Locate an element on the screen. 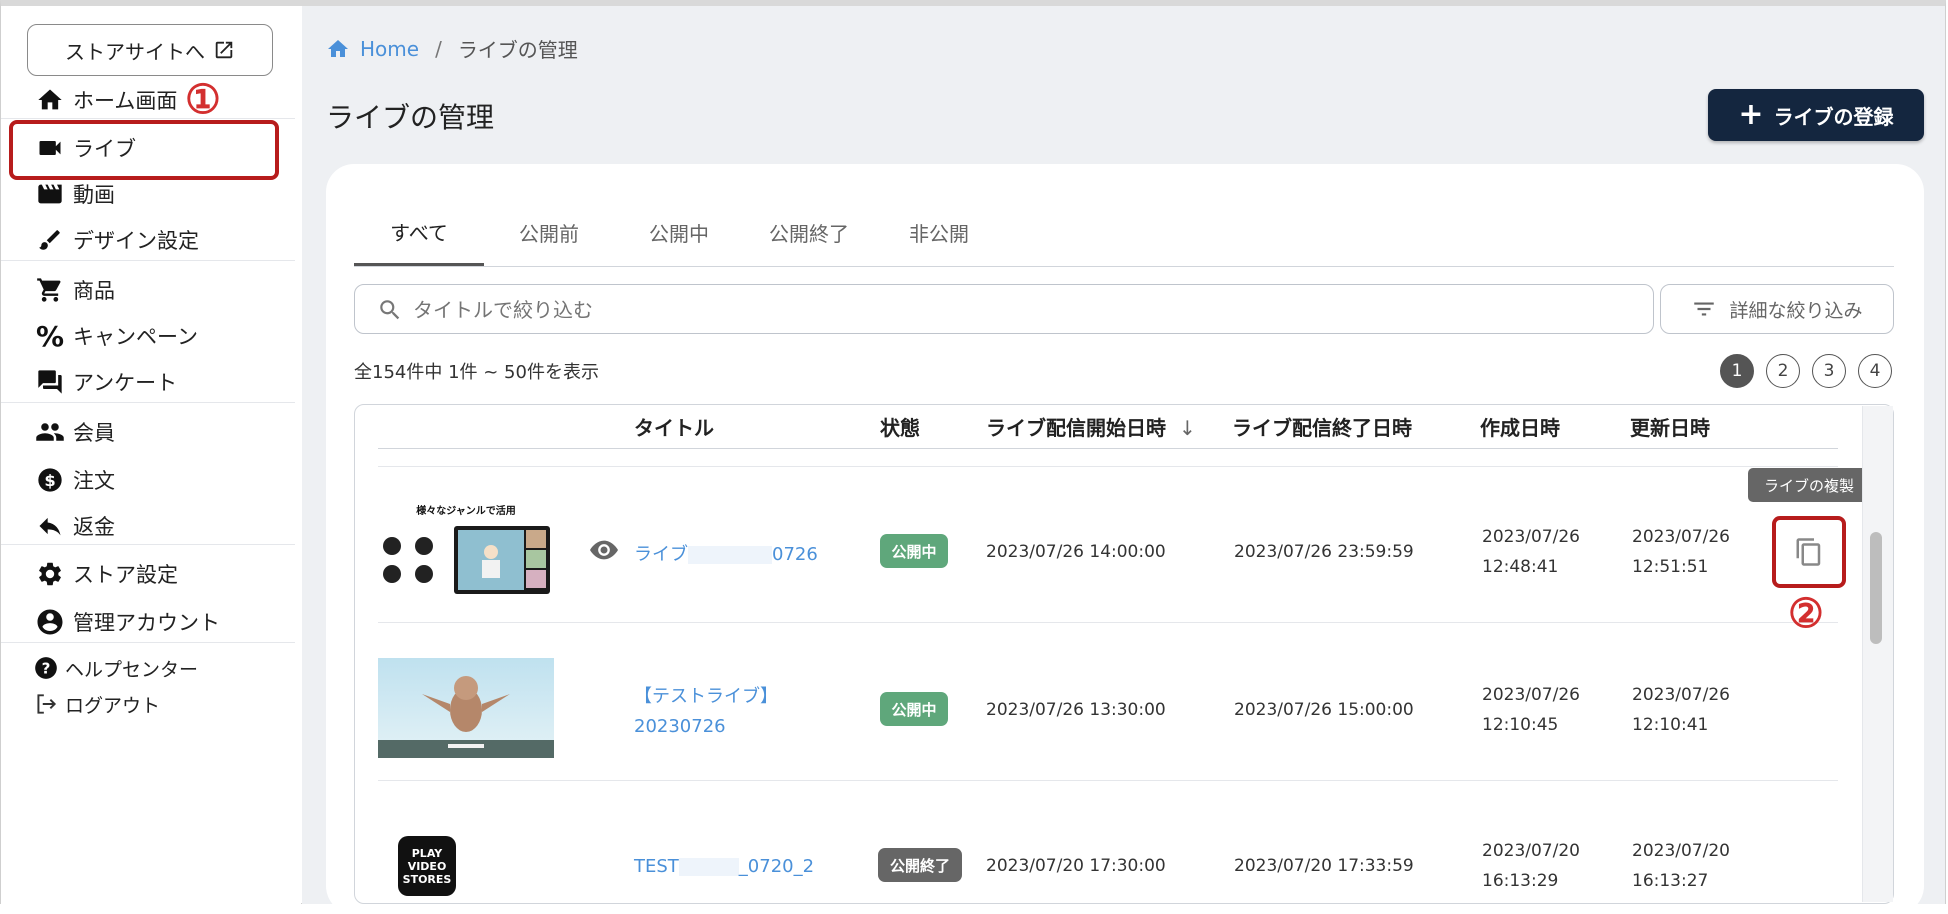  page-1-button: 1 is located at coordinates (1737, 371).